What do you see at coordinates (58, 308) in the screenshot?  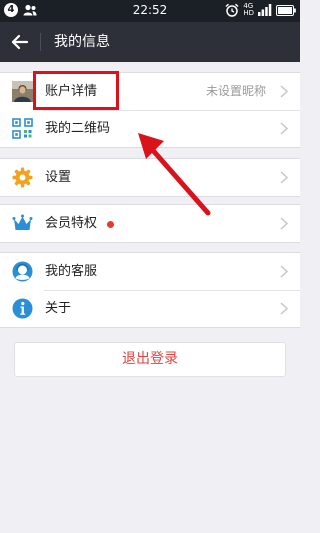 I see `about-label: 关于` at bounding box center [58, 308].